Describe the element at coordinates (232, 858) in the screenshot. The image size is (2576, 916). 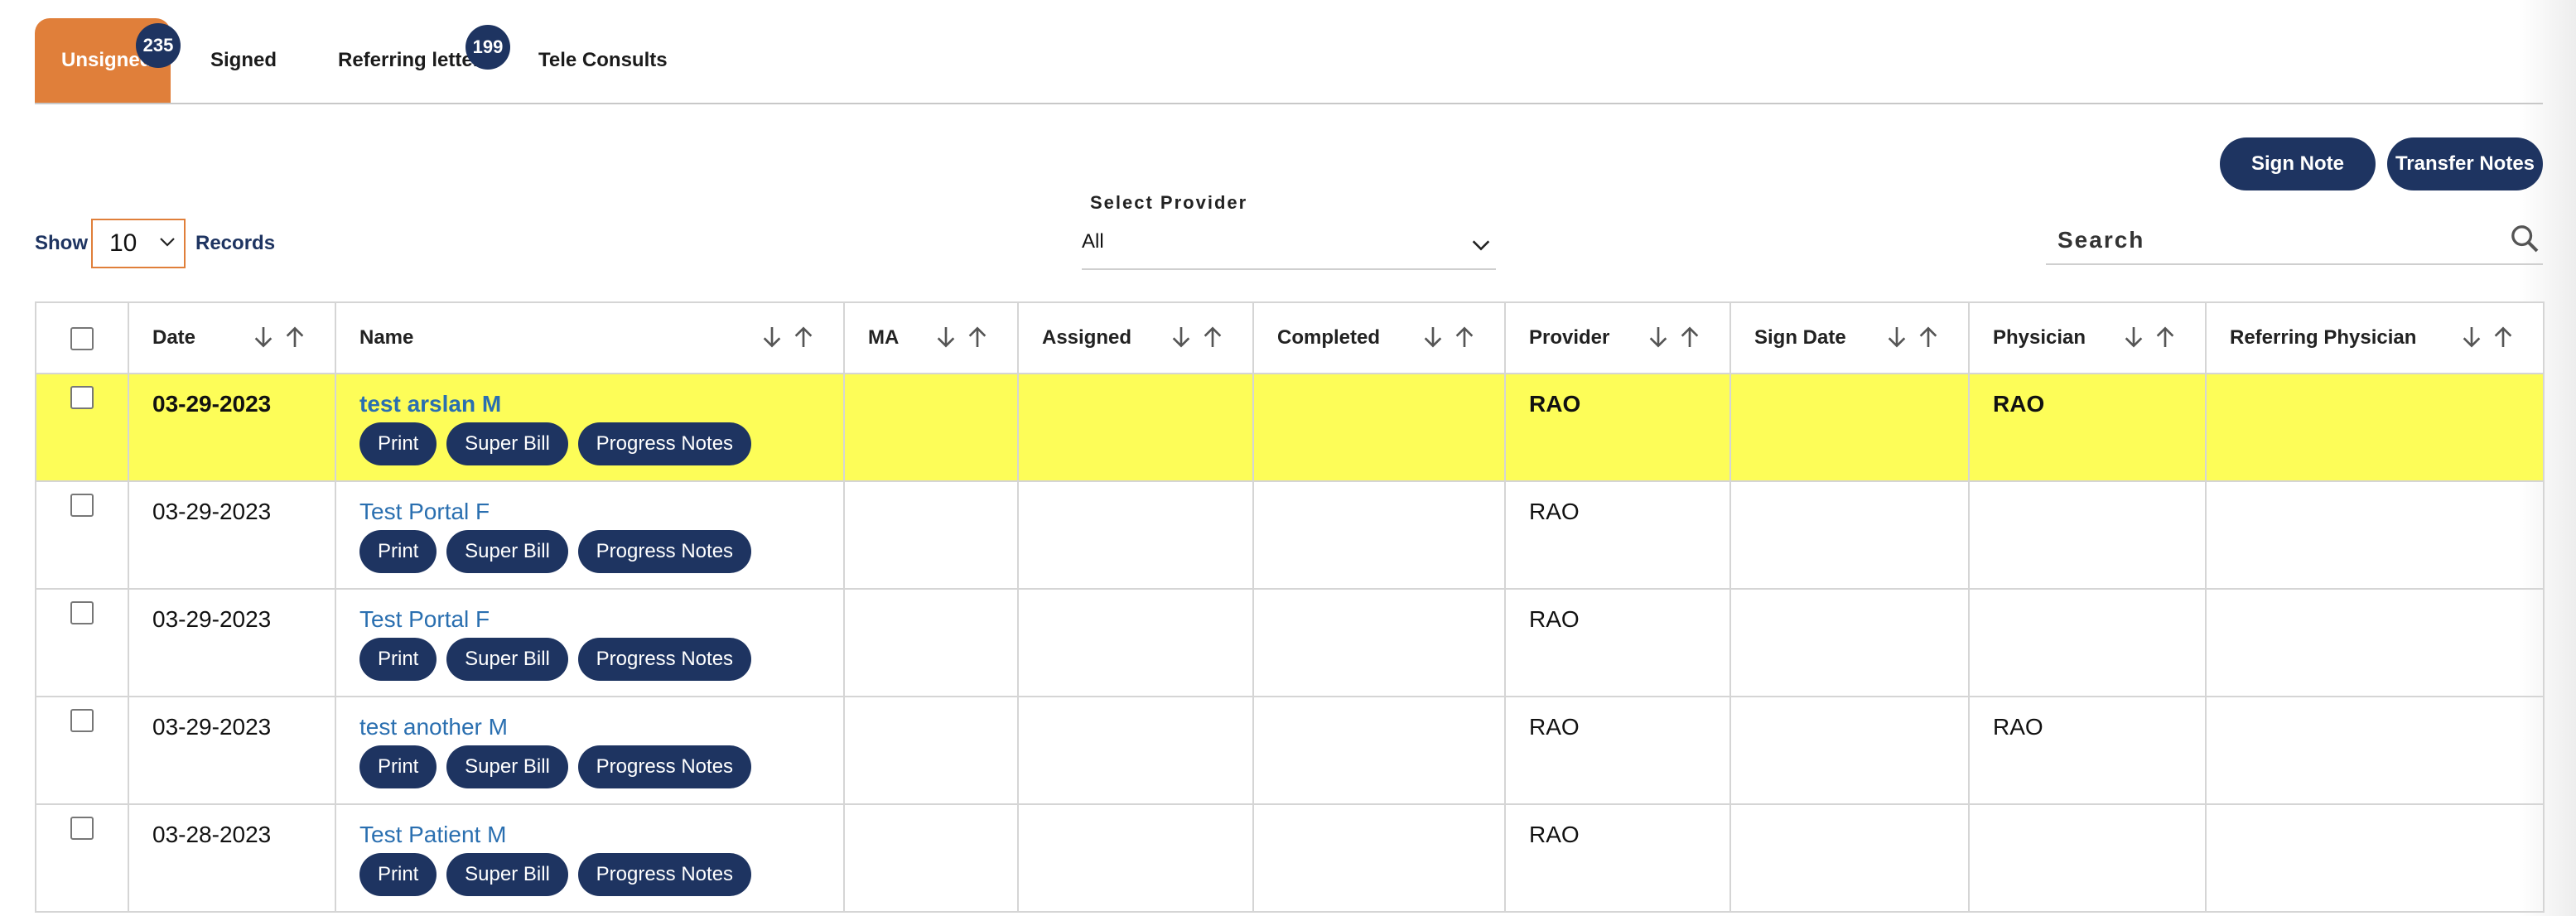
I see `cell-date: 03-28-2023` at that location.